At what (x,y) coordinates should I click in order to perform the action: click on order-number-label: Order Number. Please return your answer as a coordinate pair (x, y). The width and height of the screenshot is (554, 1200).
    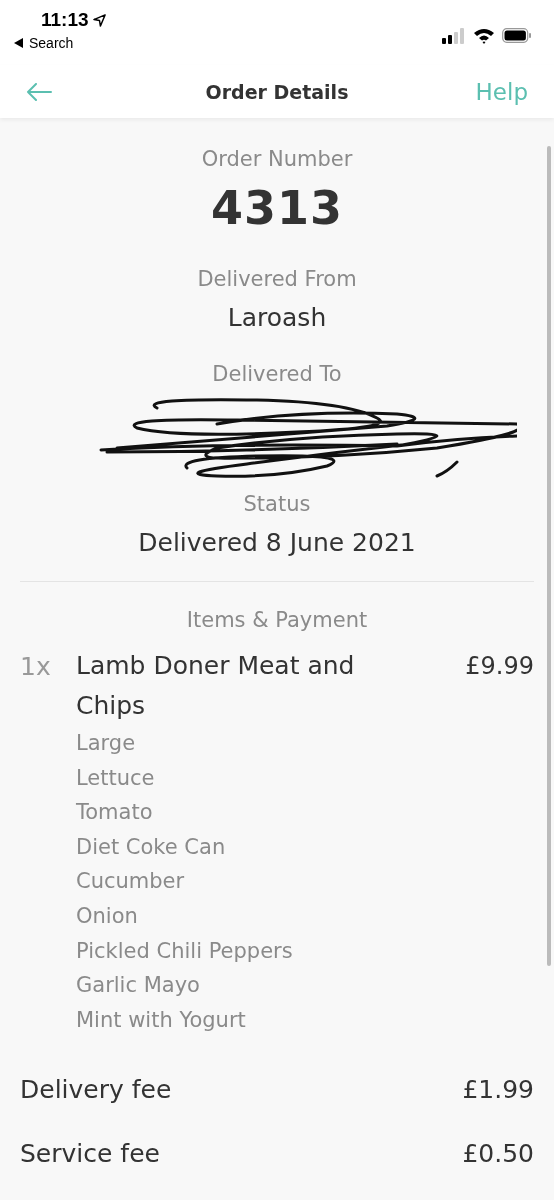
    Looking at the image, I should click on (277, 159).